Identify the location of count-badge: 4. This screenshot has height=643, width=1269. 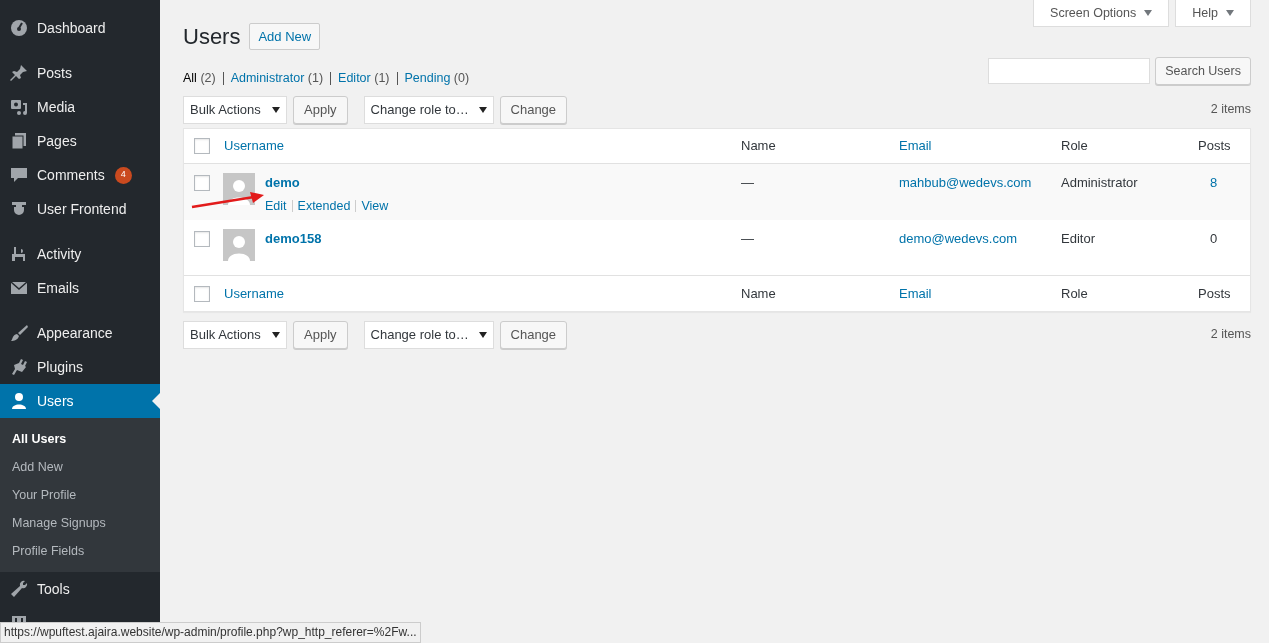
(123, 175).